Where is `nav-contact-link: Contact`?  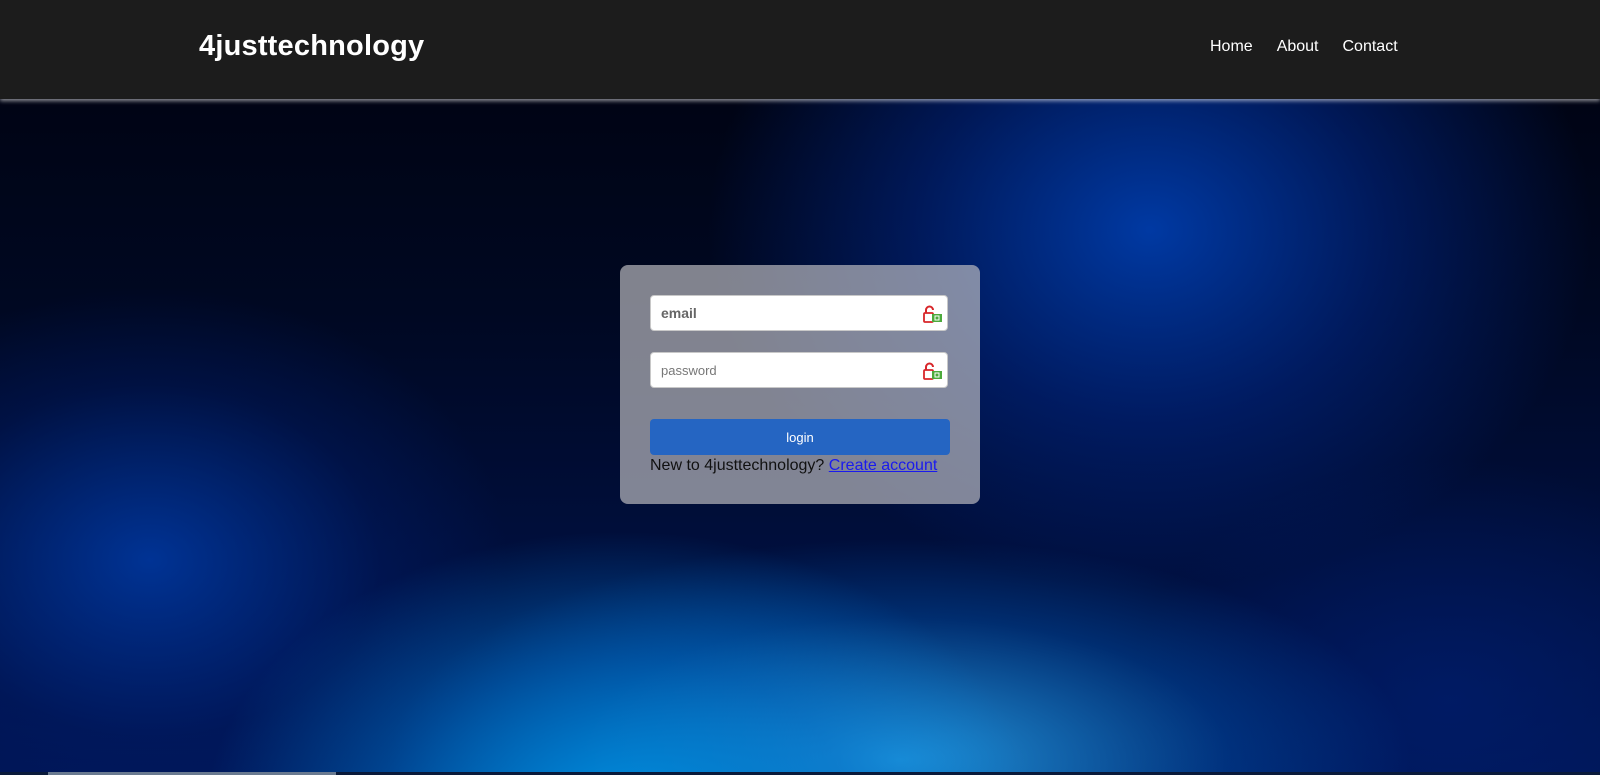
nav-contact-link: Contact is located at coordinates (1370, 47).